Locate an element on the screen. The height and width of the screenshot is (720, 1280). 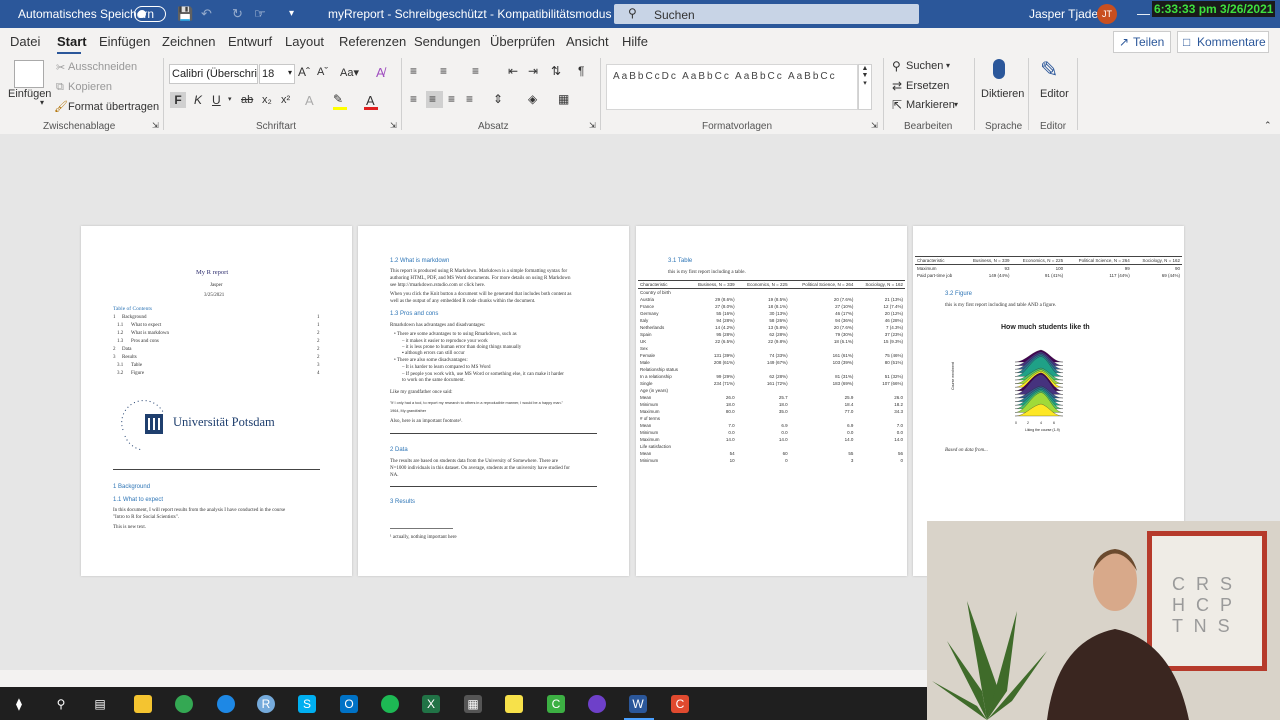
tab-view: Ansicht is located at coordinates (587, 41).